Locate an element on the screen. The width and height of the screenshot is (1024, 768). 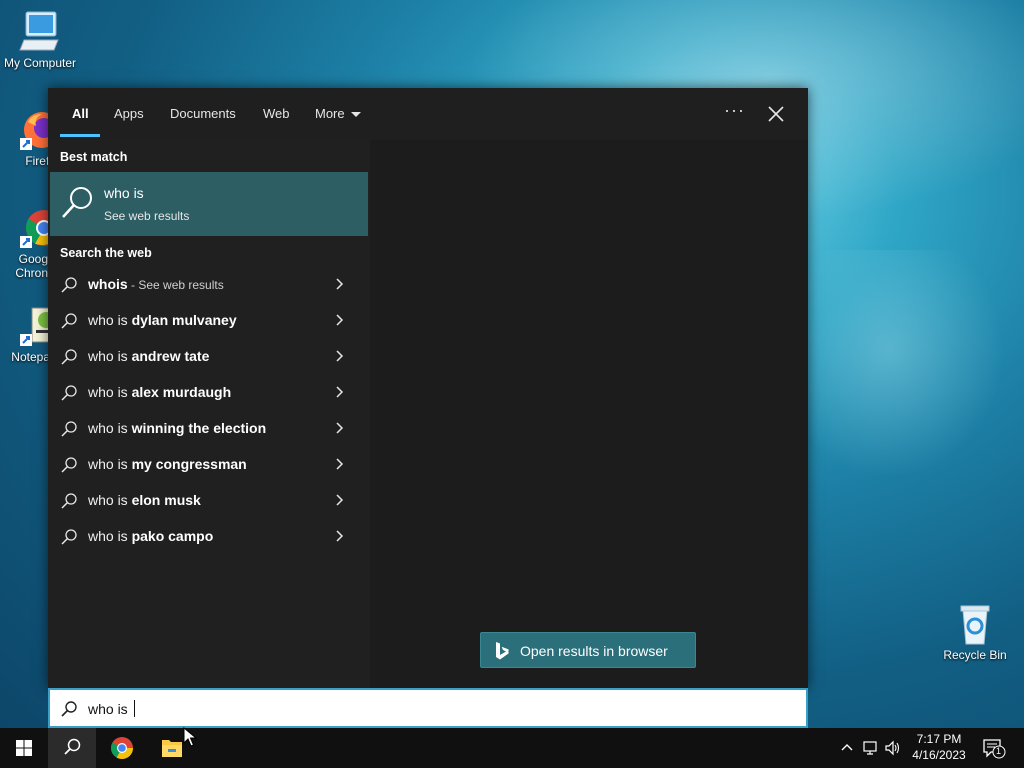
suggestion-bold: dylan mulvaney is located at coordinates (184, 320).